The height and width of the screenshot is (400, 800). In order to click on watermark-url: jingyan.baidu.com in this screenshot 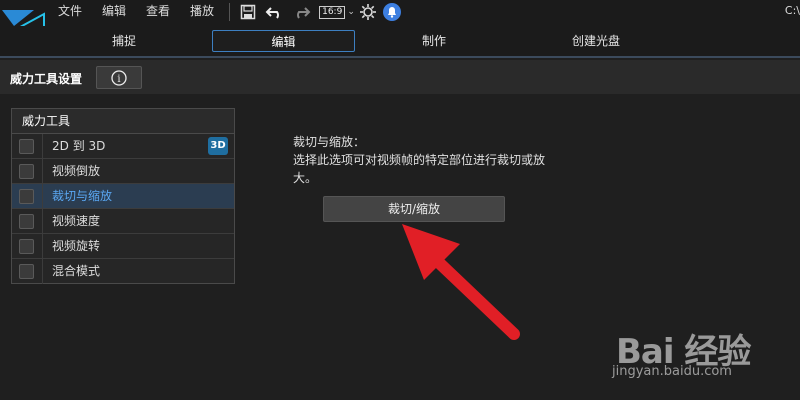, I will do `click(672, 371)`.